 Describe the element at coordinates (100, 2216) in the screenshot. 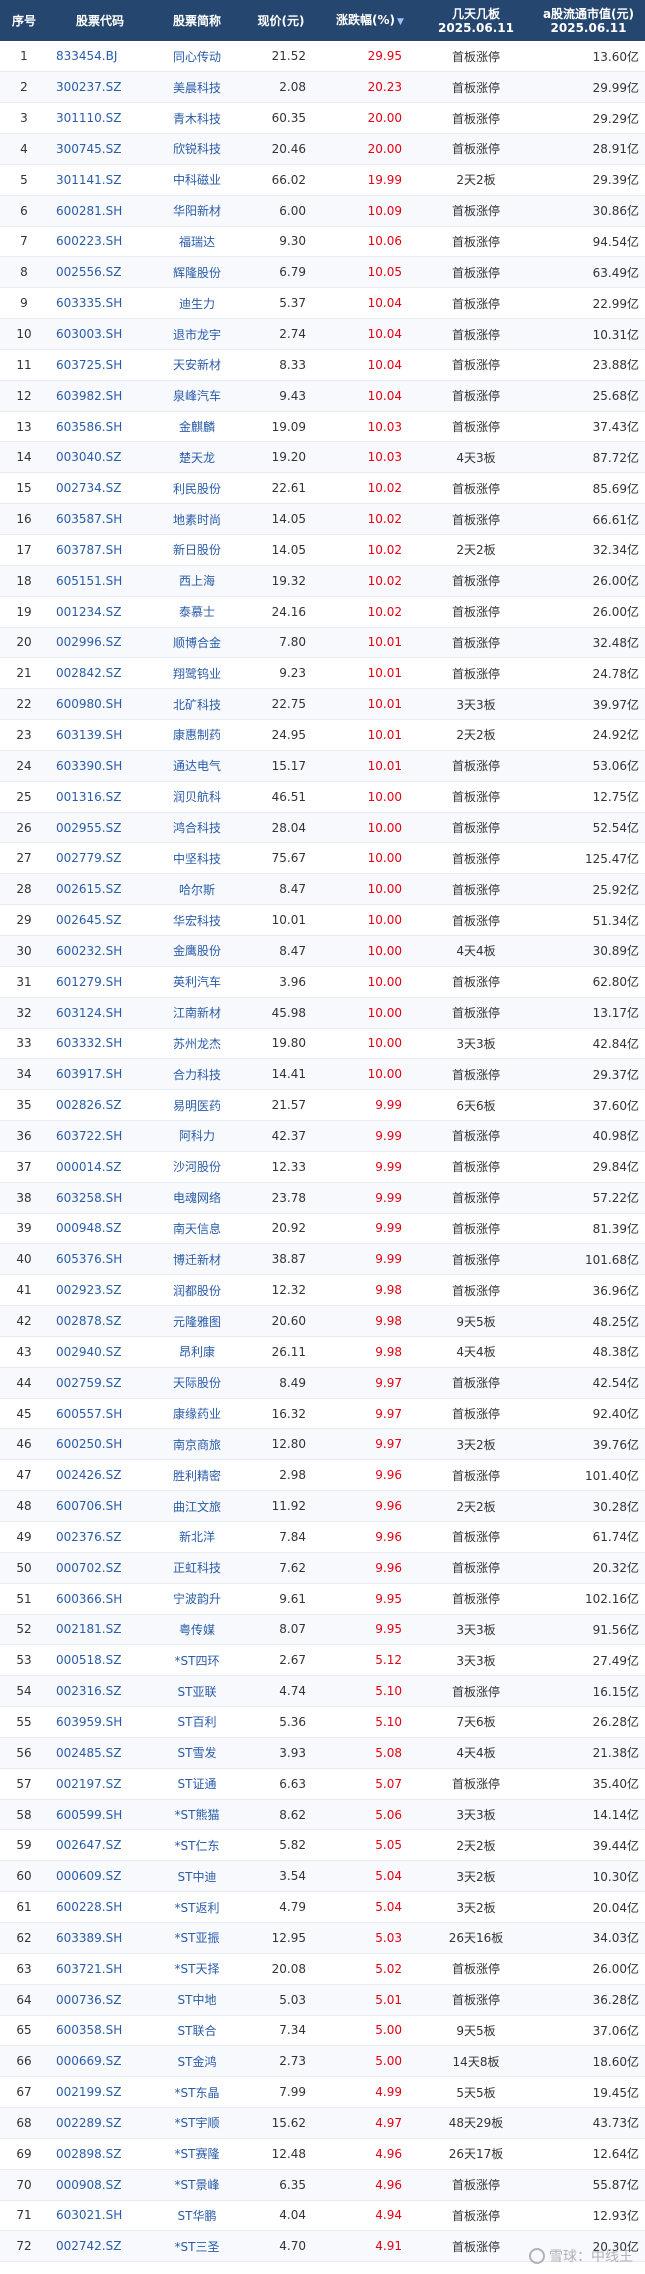

I see `row-stock-code: 603021.SH` at that location.